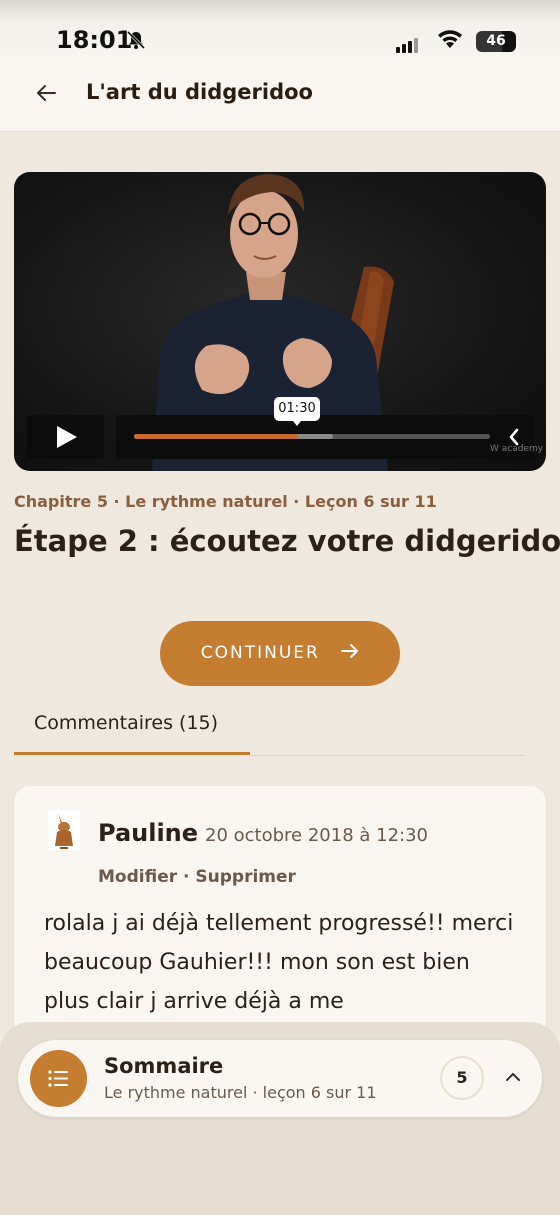 The height and width of the screenshot is (1215, 560). What do you see at coordinates (197, 877) in the screenshot?
I see `comment-actions: Modifier · Supprimer` at bounding box center [197, 877].